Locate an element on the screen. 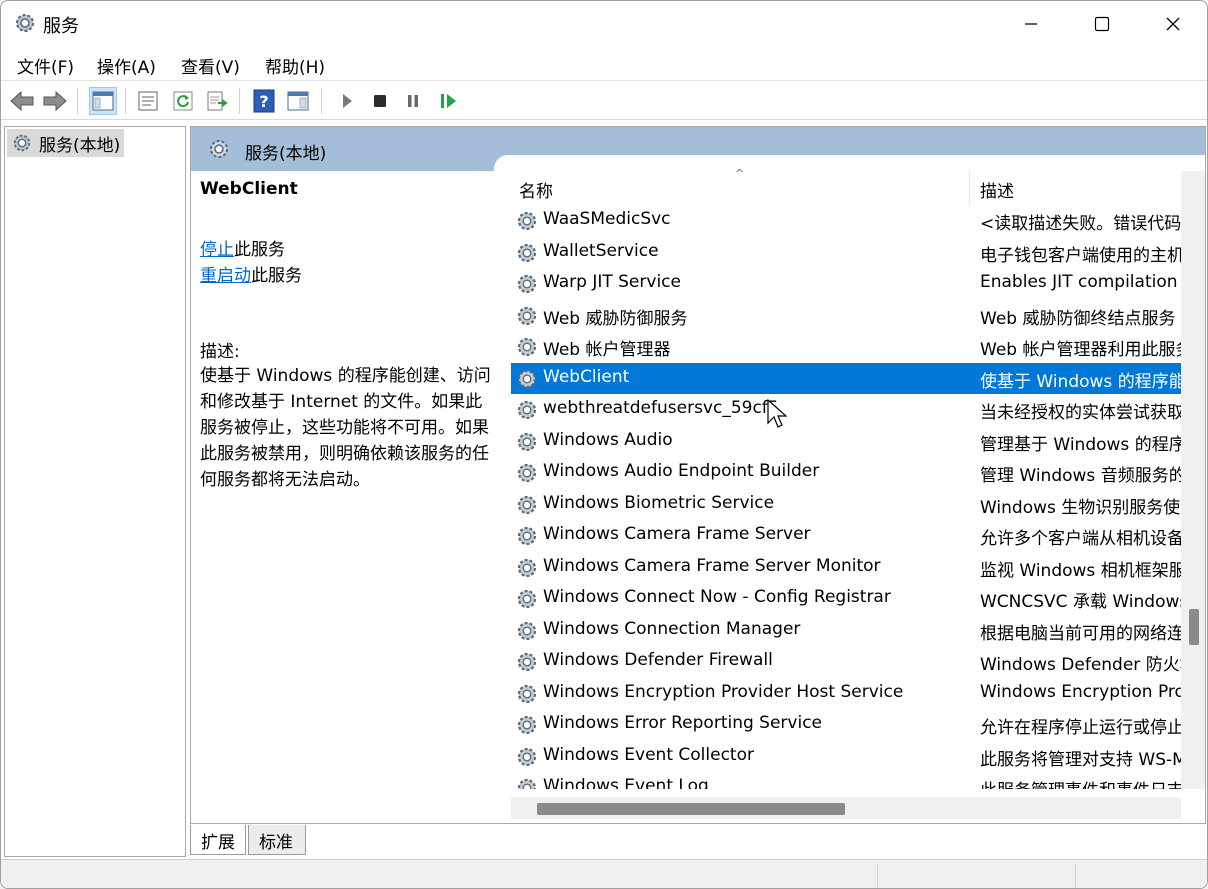 This screenshot has height=889, width=1208. maximize-icon is located at coordinates (1102, 24).